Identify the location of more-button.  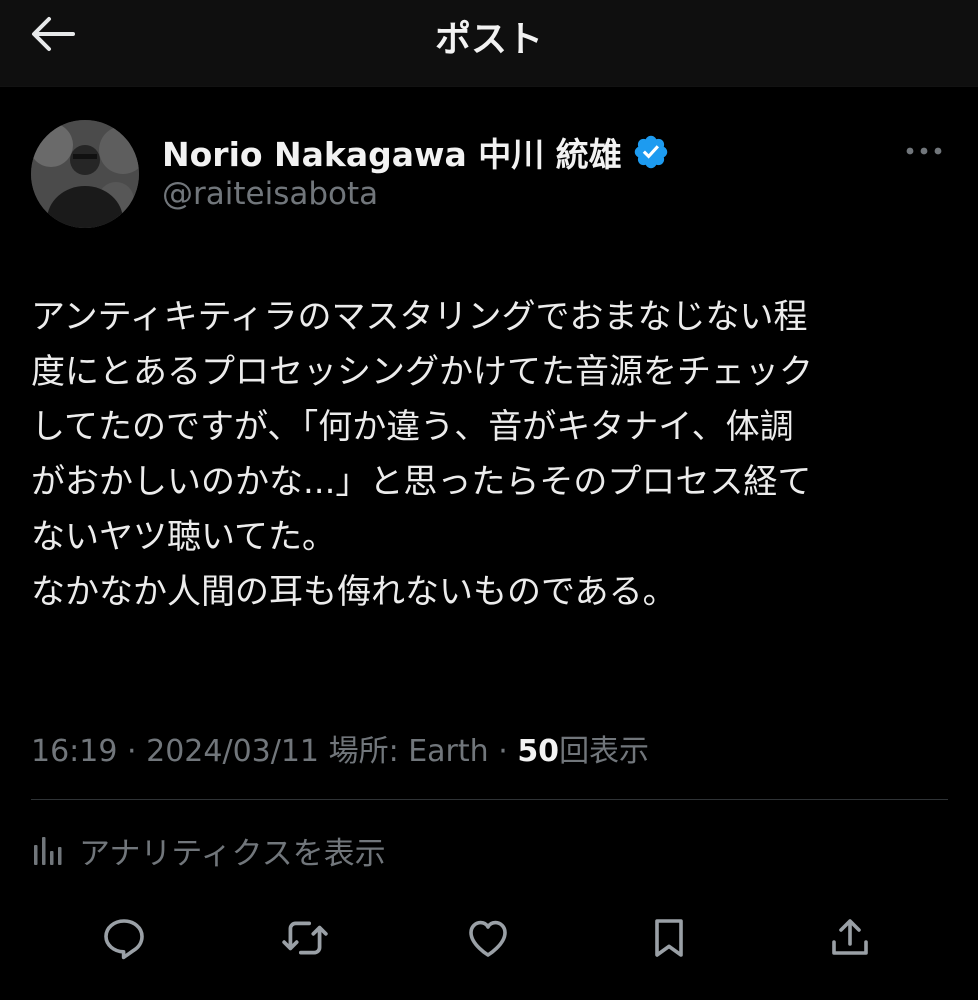
(924, 151).